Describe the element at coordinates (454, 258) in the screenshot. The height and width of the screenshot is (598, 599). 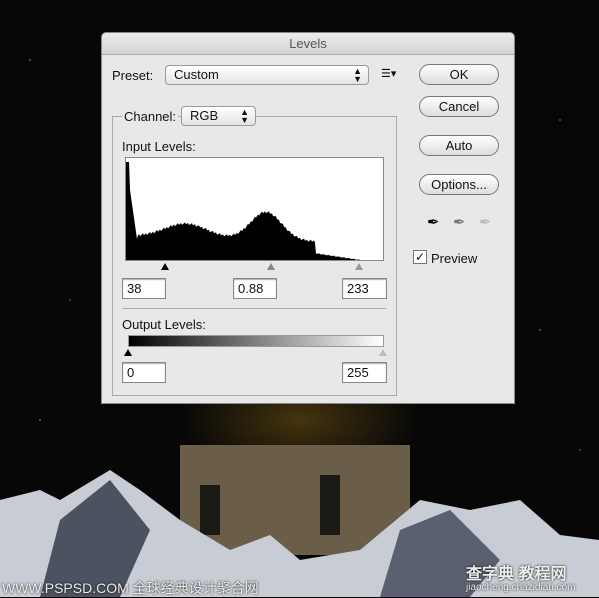
I see `preview-label: Preview` at that location.